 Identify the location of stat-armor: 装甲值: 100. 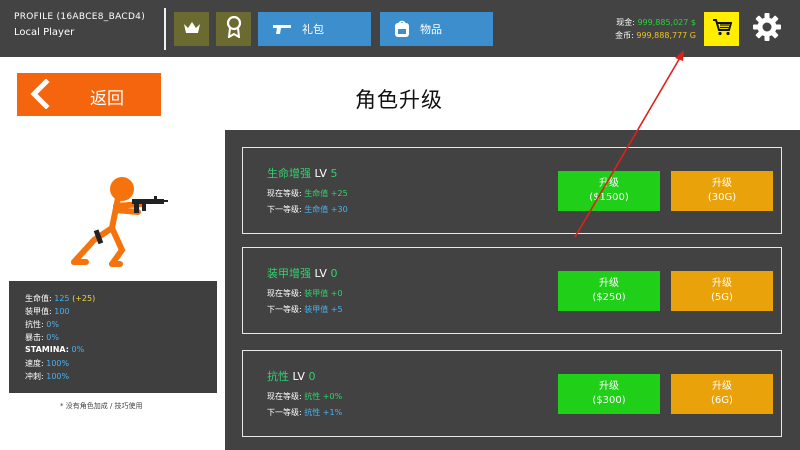
(47, 311).